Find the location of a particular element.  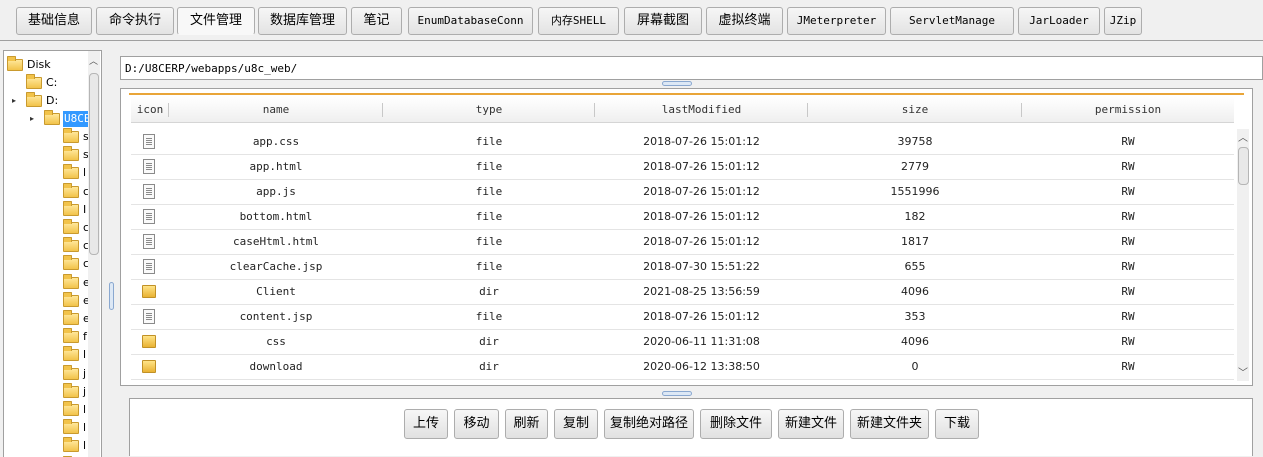

tree-label-disk: Disk is located at coordinates (39, 65).